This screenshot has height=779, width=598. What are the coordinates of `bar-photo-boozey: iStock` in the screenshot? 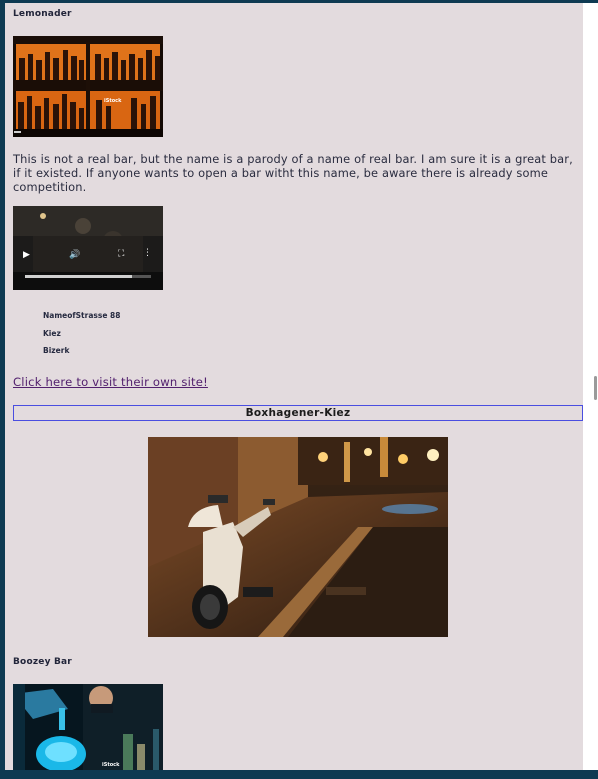 It's located at (88, 731).